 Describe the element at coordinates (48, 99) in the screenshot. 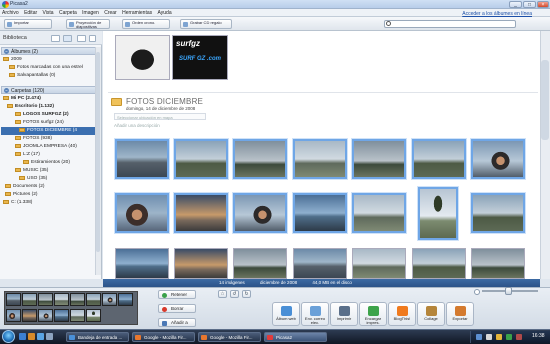

I see `folder-item: Mi PC (2.474)` at that location.